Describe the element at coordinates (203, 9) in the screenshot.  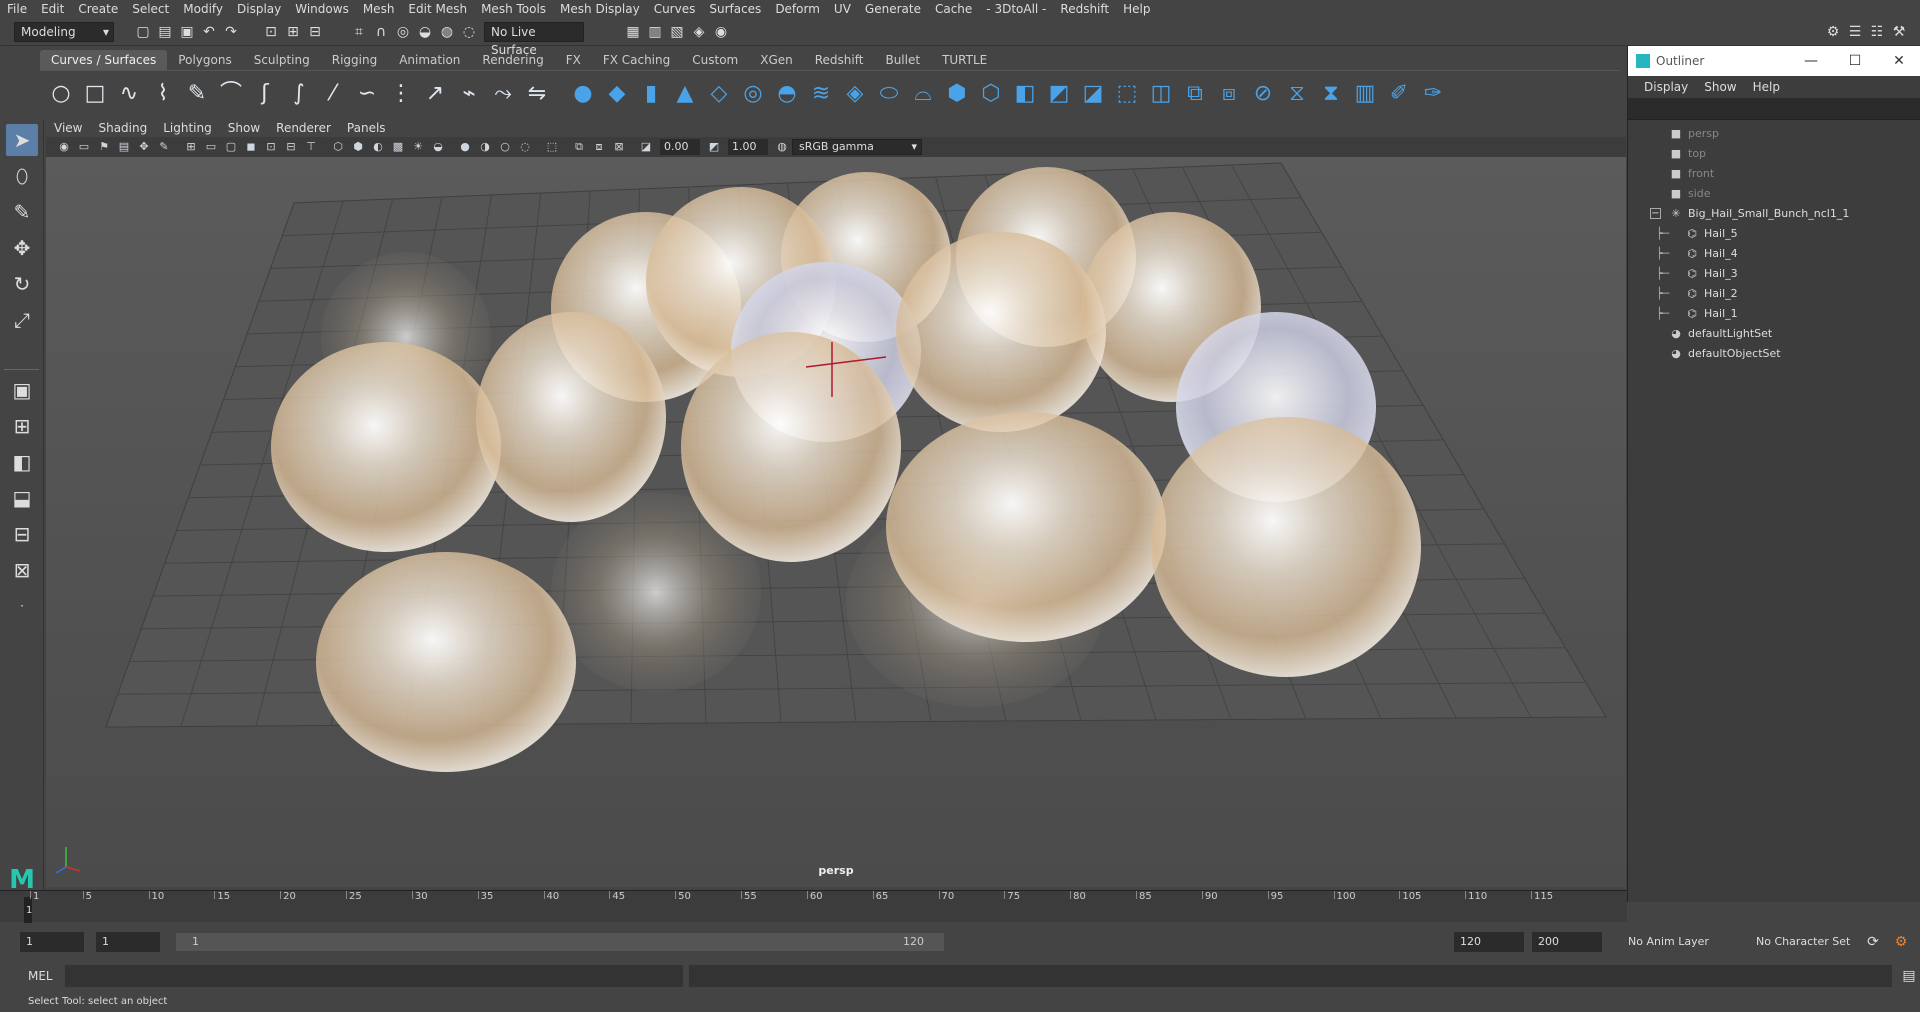
I see `menu-modify: Modify` at that location.